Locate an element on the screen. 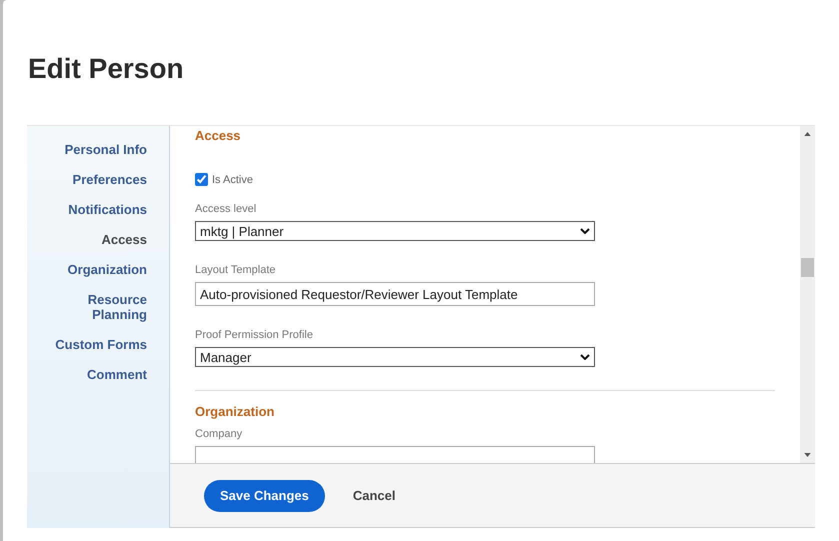 The width and height of the screenshot is (839, 541). sidebar-item: Custom Forms is located at coordinates (108, 344).